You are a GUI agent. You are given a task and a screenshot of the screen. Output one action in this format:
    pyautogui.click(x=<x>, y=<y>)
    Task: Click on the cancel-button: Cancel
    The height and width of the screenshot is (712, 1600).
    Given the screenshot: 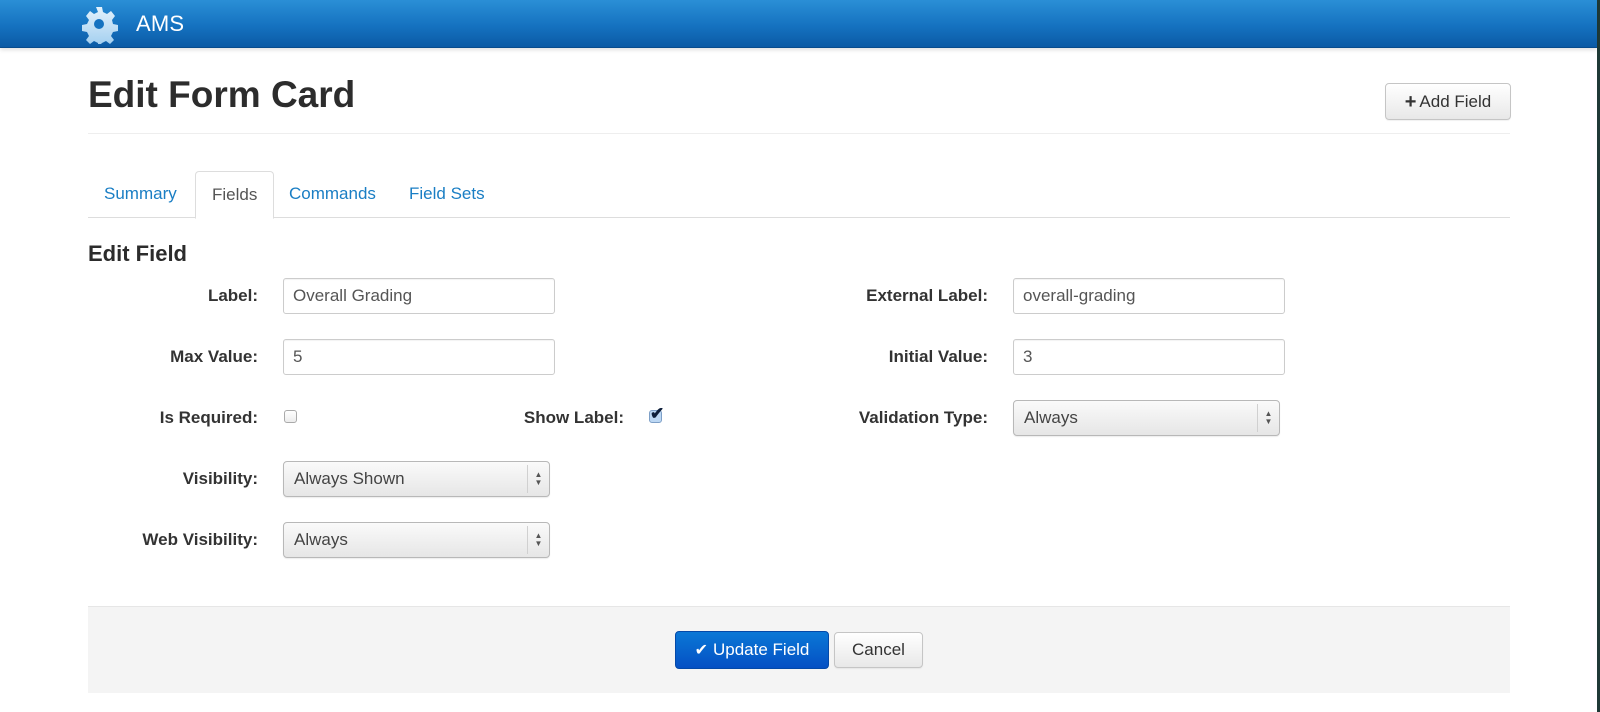 What is the action you would take?
    pyautogui.click(x=878, y=650)
    